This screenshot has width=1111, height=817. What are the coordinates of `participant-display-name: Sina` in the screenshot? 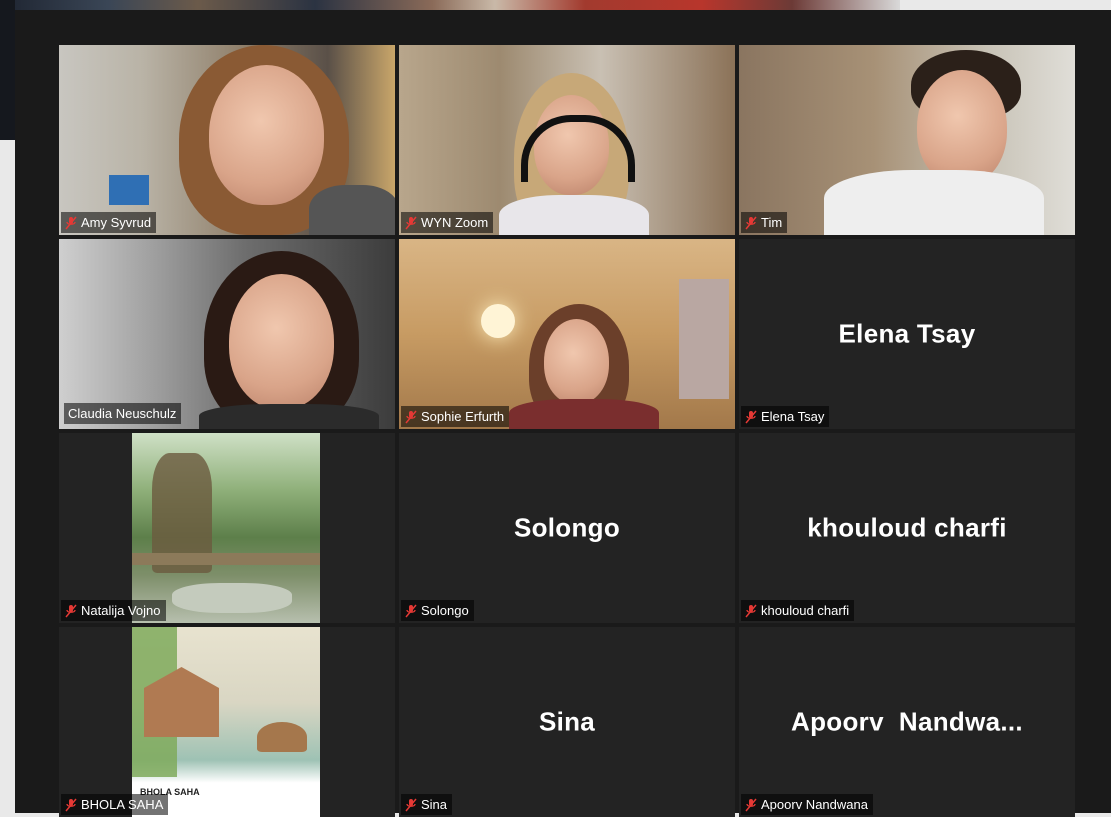 It's located at (567, 721).